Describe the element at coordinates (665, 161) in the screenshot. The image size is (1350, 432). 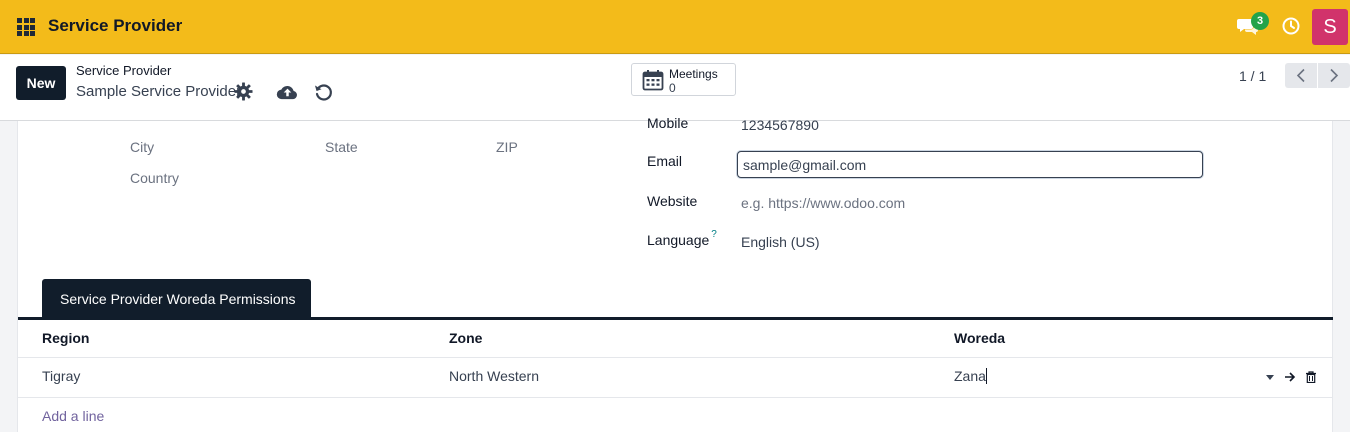
I see `email-label: Email` at that location.